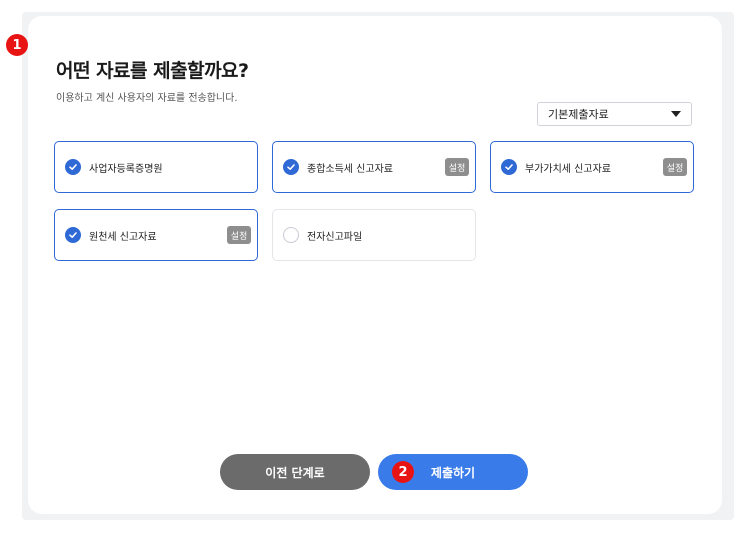 The width and height of the screenshot is (738, 535). What do you see at coordinates (614, 114) in the screenshot?
I see `document-type-select: 기본제출자료` at bounding box center [614, 114].